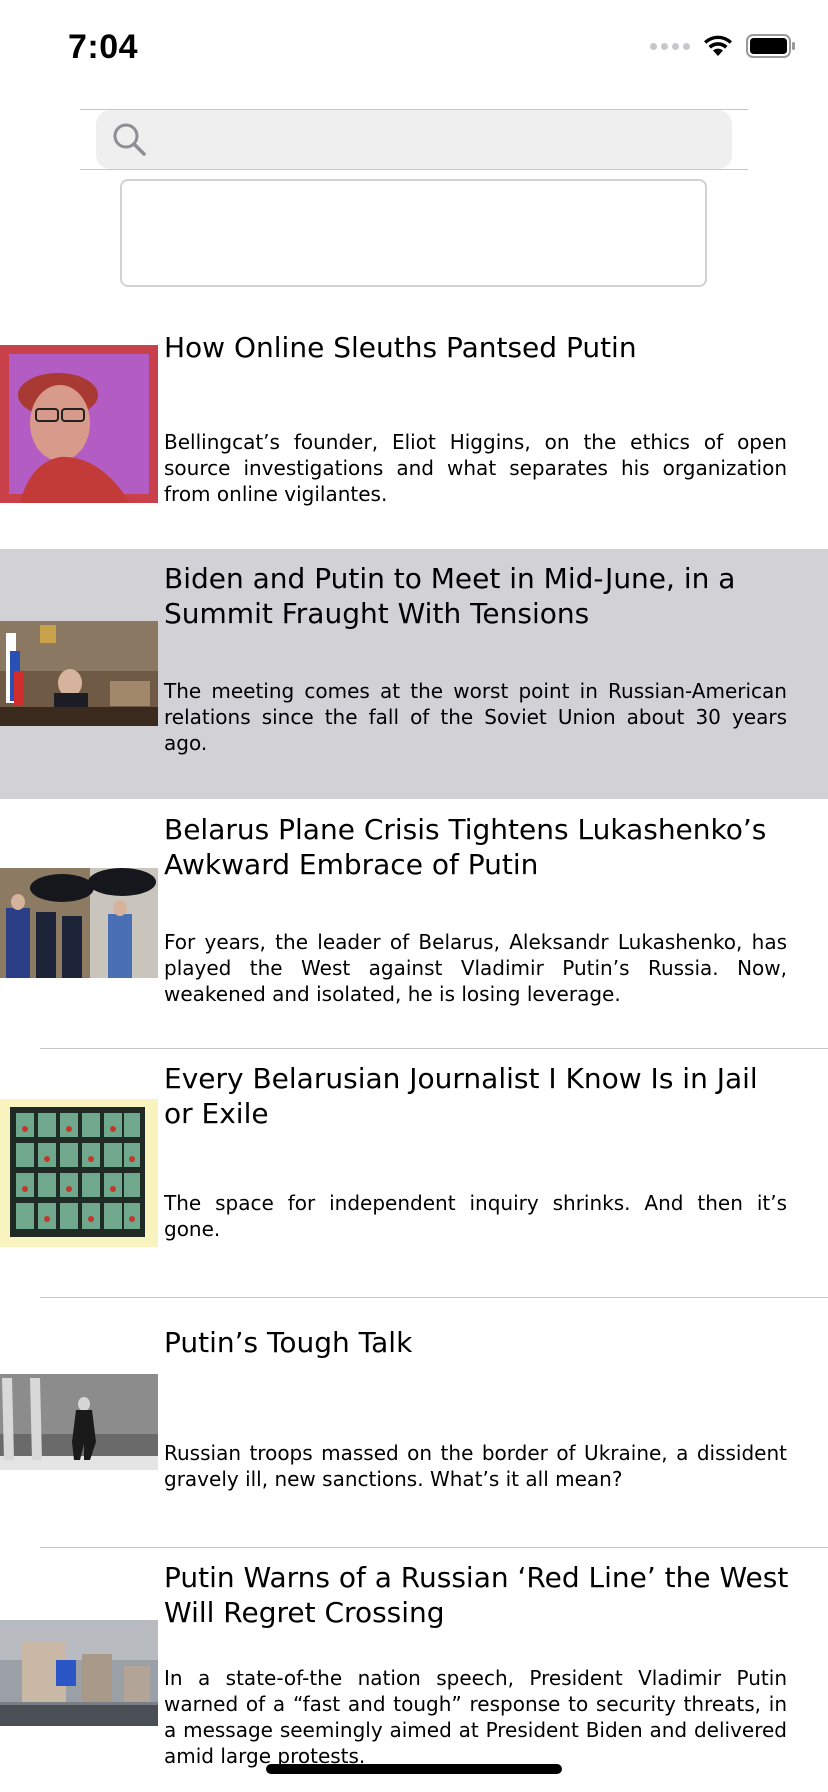 This screenshot has height=1792, width=828. Describe the element at coordinates (770, 46) in the screenshot. I see `battery-icon` at that location.